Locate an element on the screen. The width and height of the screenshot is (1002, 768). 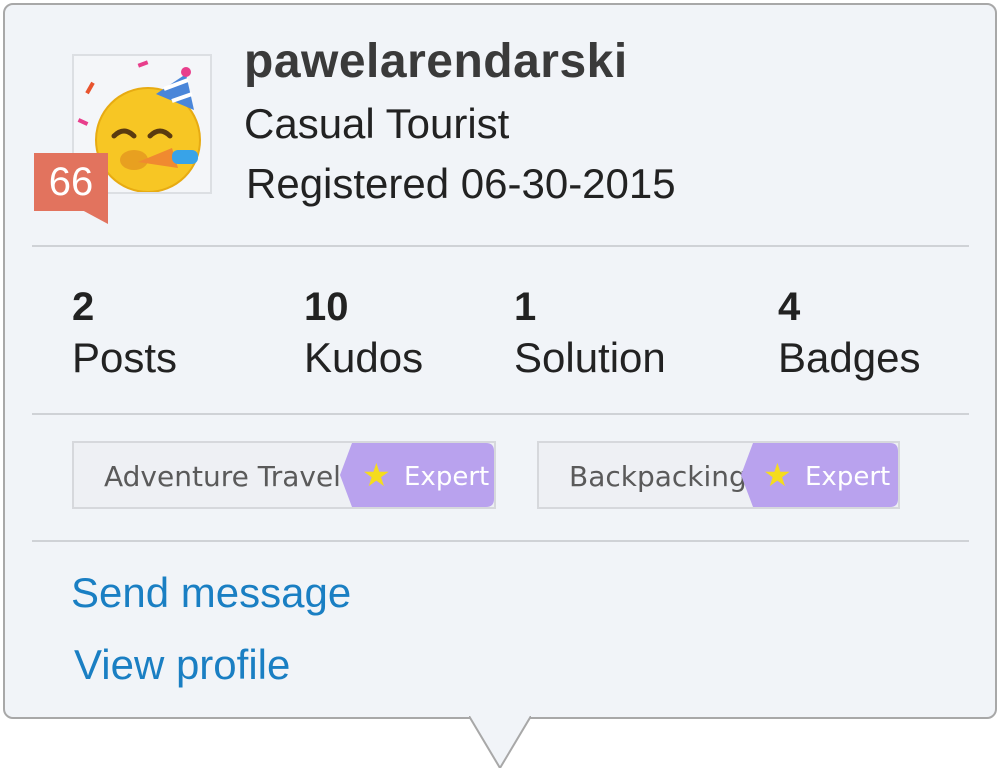
expertise-topic: Backpacking is located at coordinates (658, 476).